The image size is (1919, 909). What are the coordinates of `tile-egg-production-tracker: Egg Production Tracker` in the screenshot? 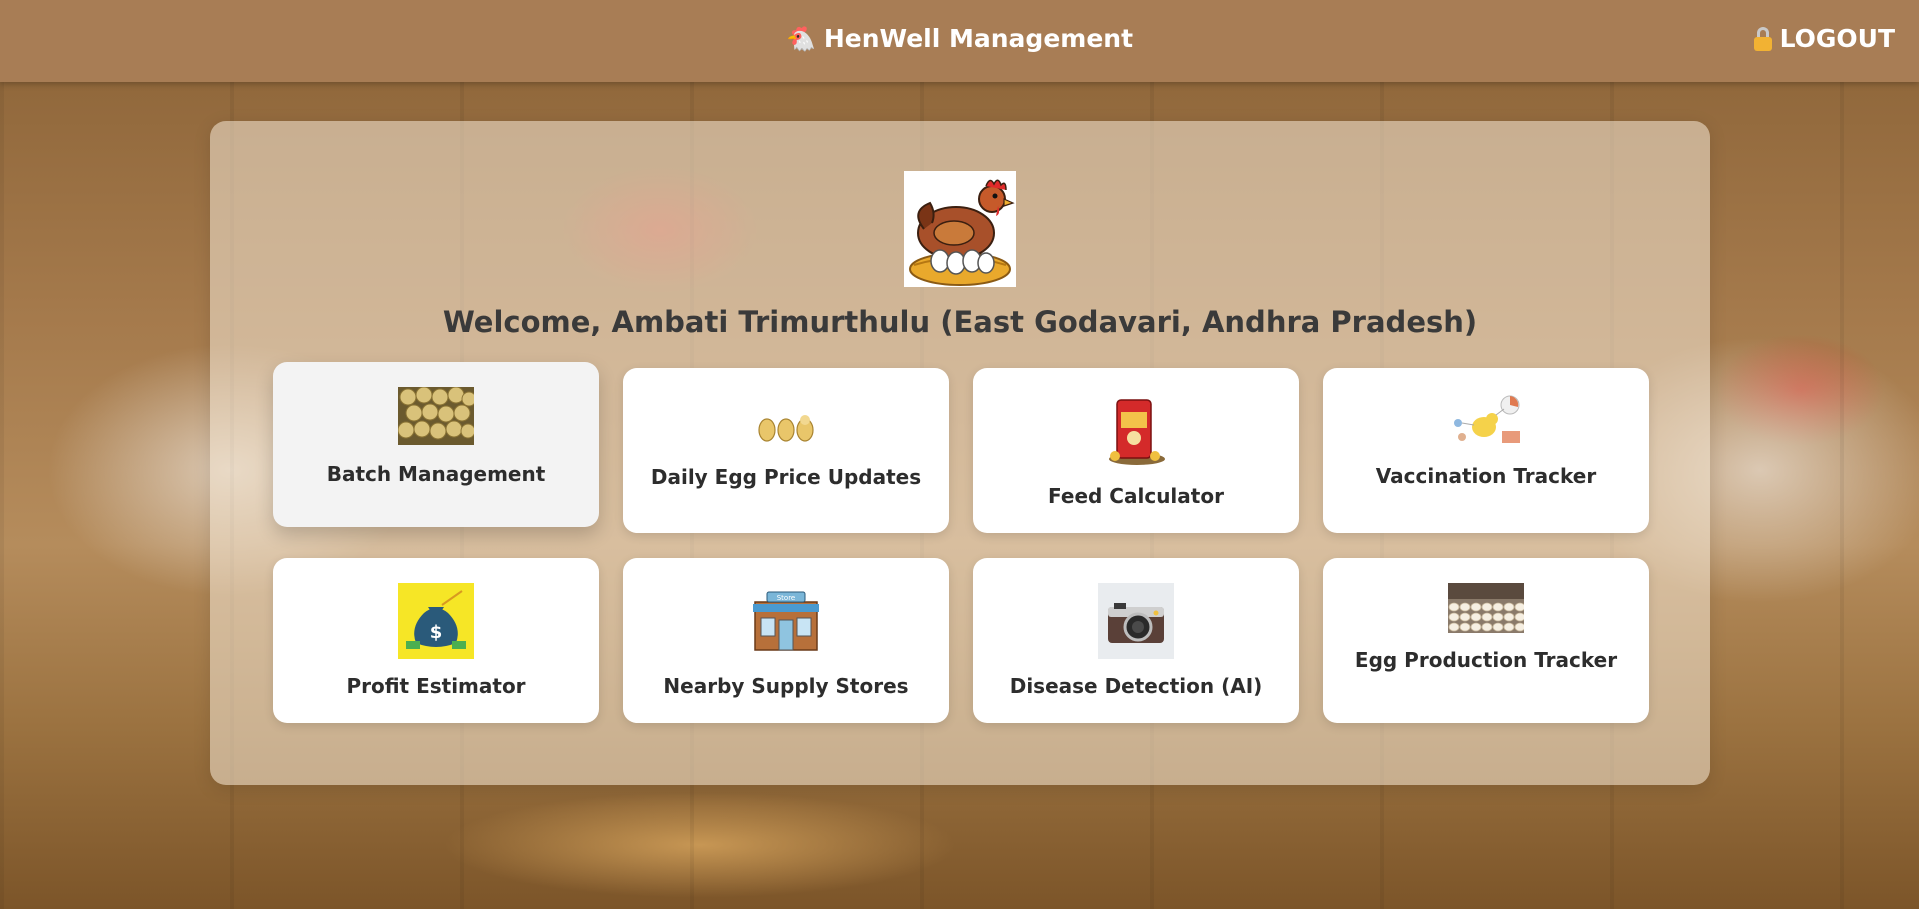 It's located at (1486, 640).